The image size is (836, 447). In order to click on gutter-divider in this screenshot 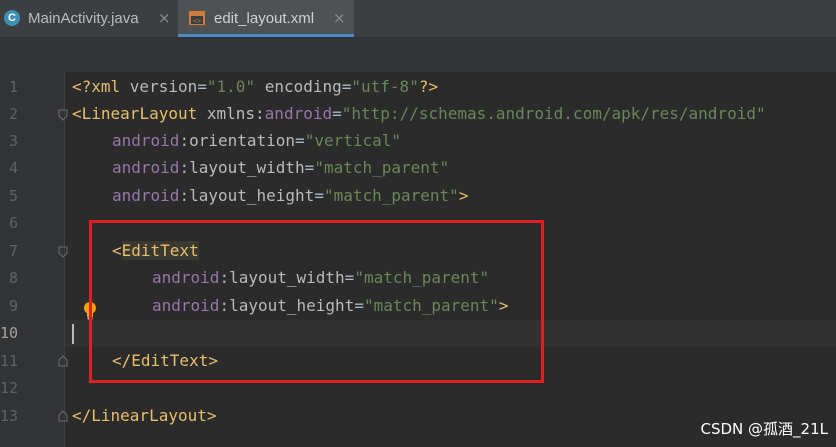, I will do `click(64, 259)`.